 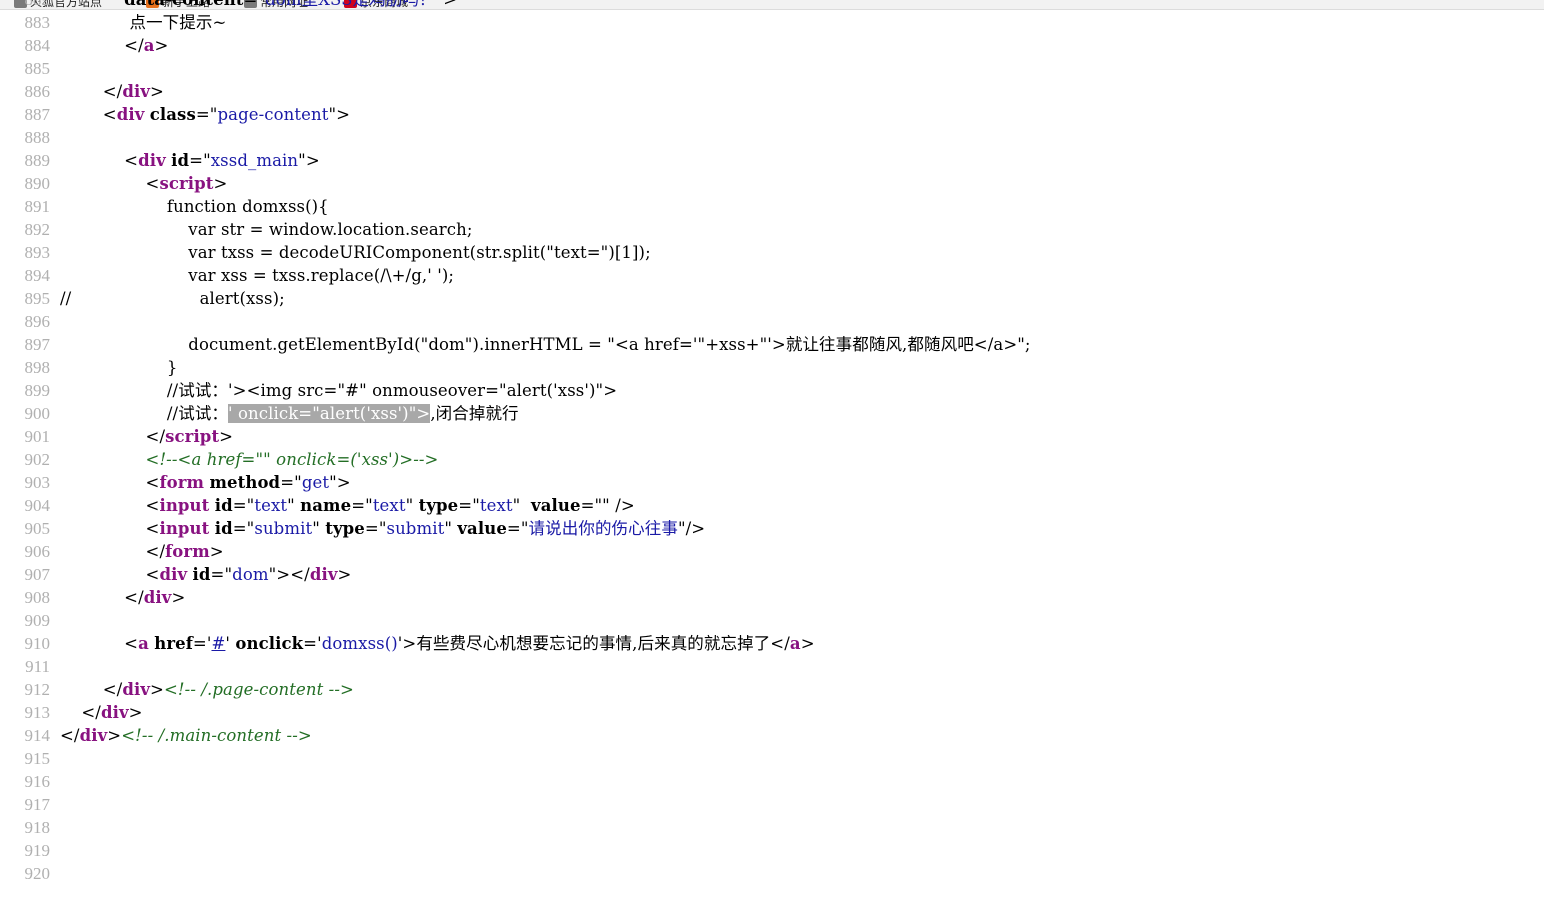 What do you see at coordinates (37, 597) in the screenshot?
I see `line-number: 908` at bounding box center [37, 597].